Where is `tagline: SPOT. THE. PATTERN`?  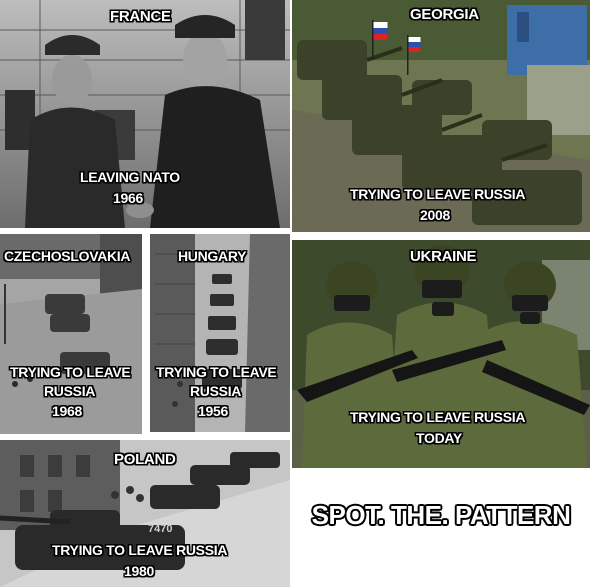
tagline: SPOT. THE. PATTERN is located at coordinates (441, 515).